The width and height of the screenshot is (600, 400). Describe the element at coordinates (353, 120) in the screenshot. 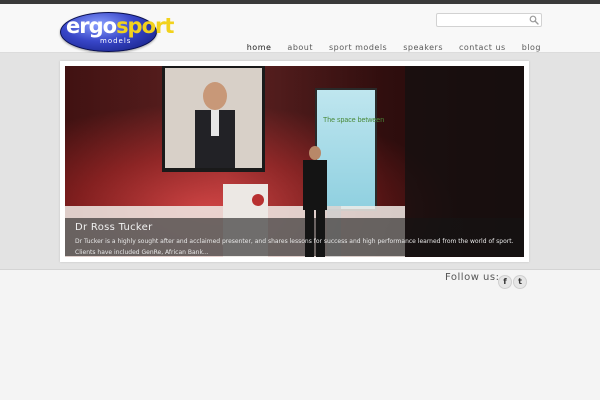

I see `slide-screen-text: The space between` at that location.